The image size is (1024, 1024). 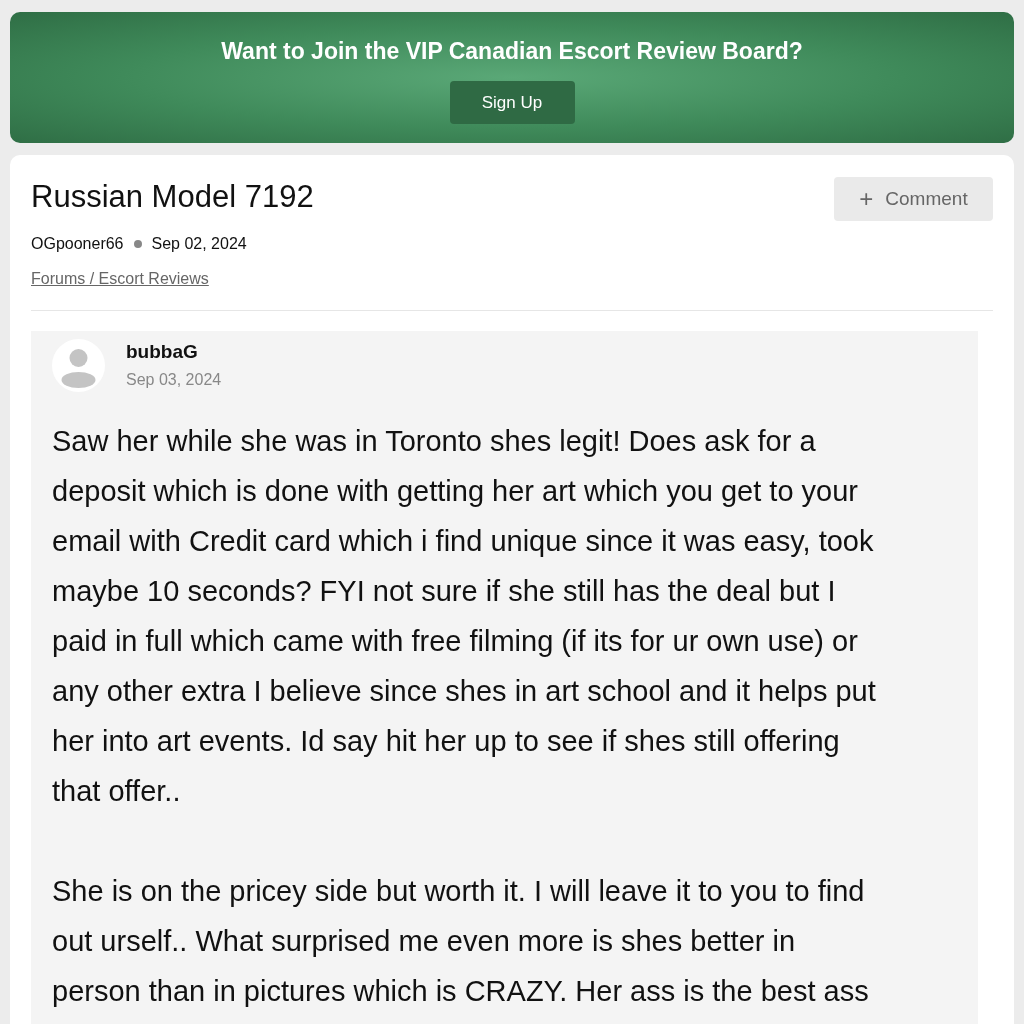 I want to click on post-date: Sep 03, 2024, so click(x=174, y=380).